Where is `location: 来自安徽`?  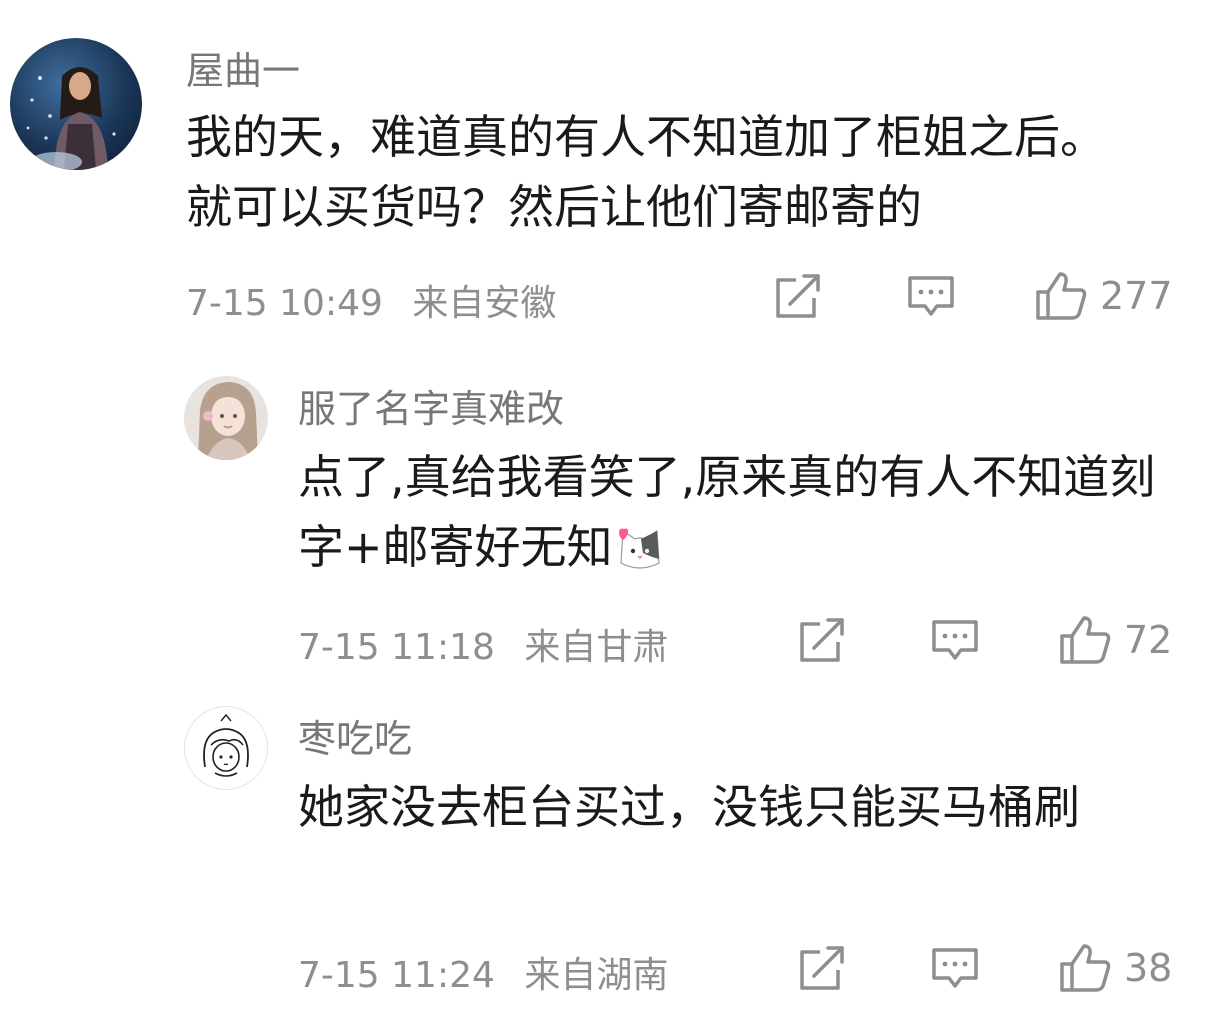
location: 来自安徽 is located at coordinates (484, 303).